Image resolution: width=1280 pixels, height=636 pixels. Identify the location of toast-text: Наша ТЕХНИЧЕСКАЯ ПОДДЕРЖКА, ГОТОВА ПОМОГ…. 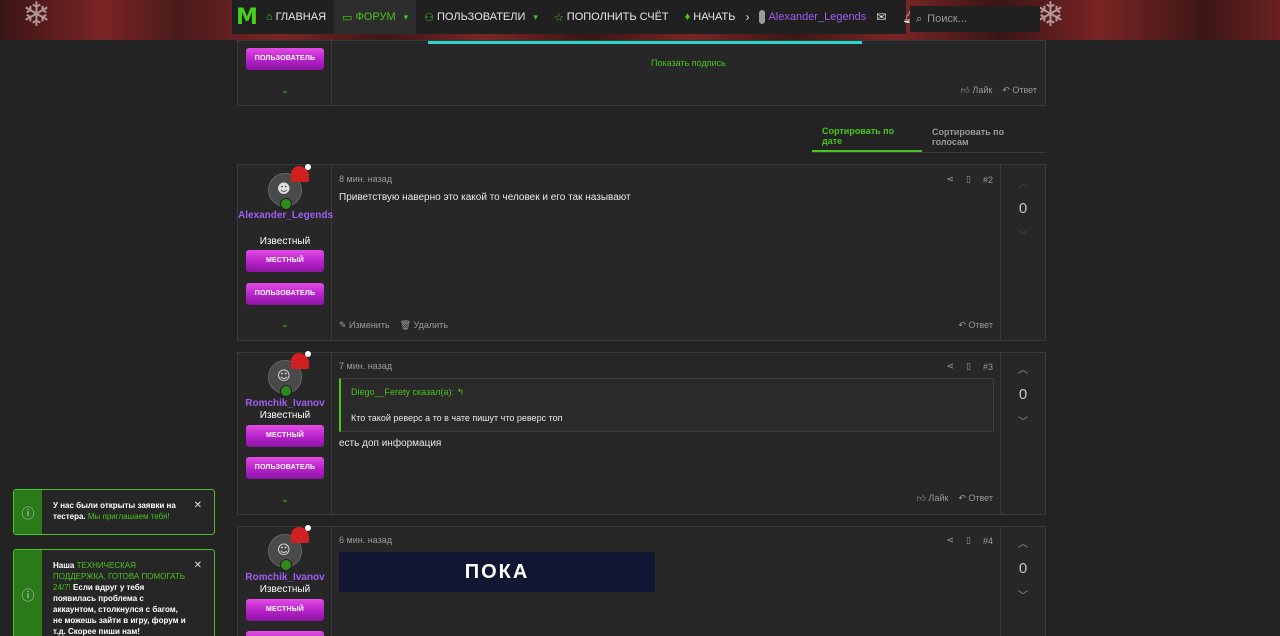
(120, 598).